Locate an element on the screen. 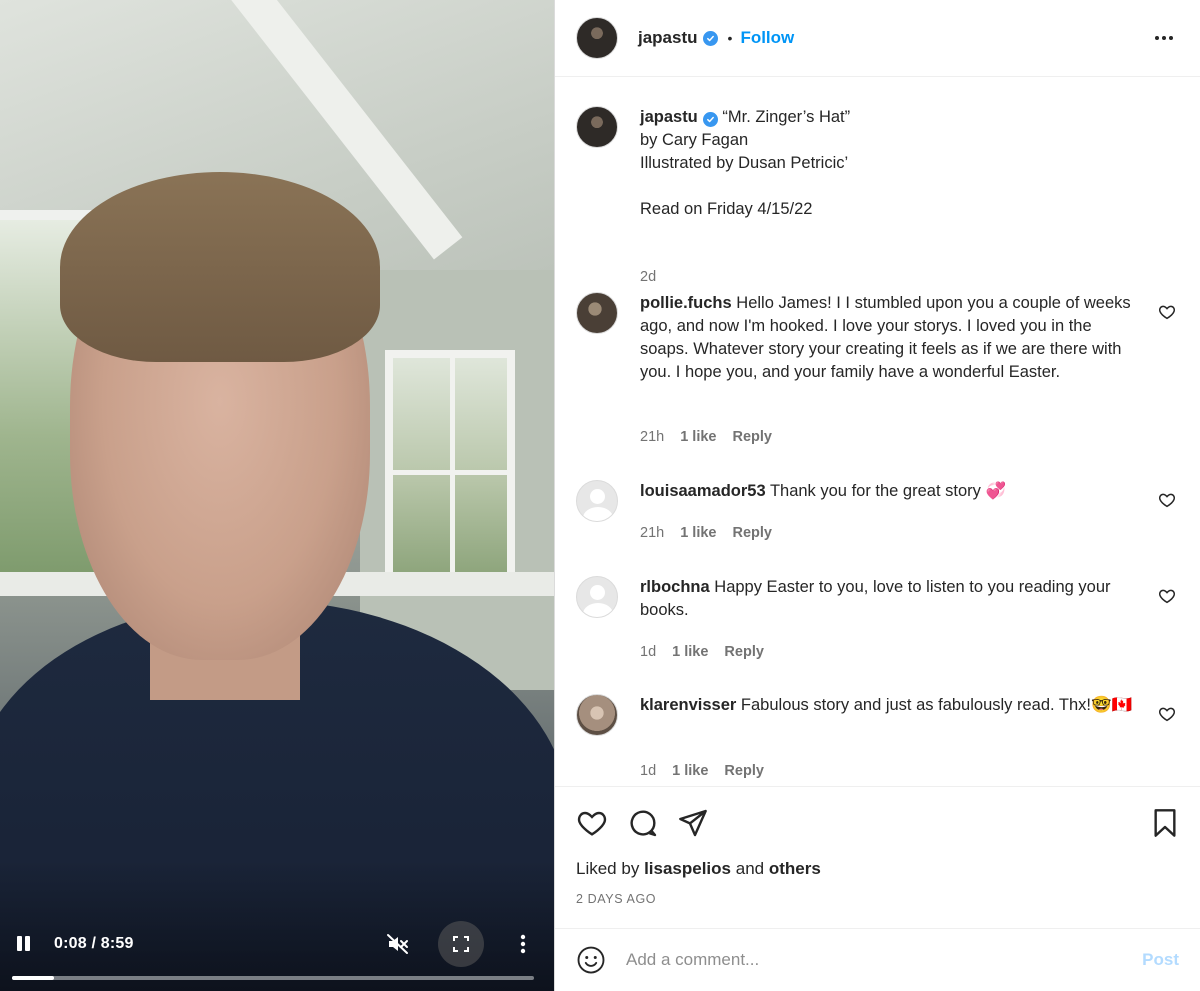 The width and height of the screenshot is (1200, 991). caption-age: 2d is located at coordinates (648, 277).